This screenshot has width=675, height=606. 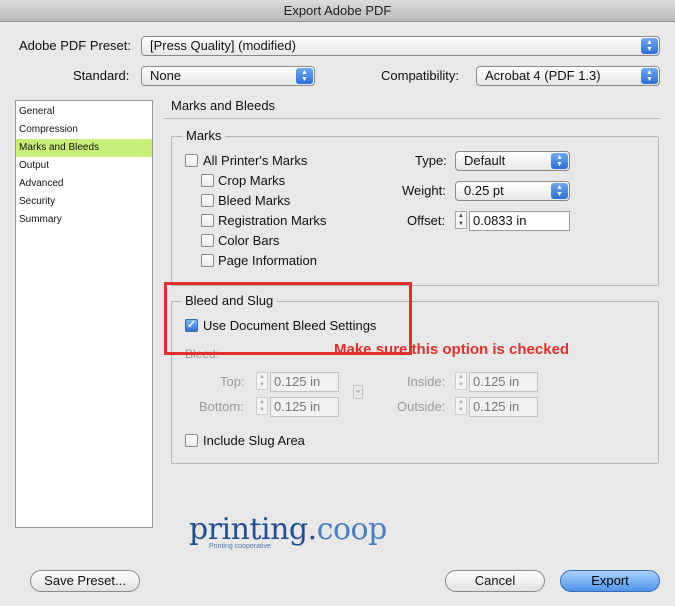 I want to click on top-field: 0.125 in, so click(x=304, y=382).